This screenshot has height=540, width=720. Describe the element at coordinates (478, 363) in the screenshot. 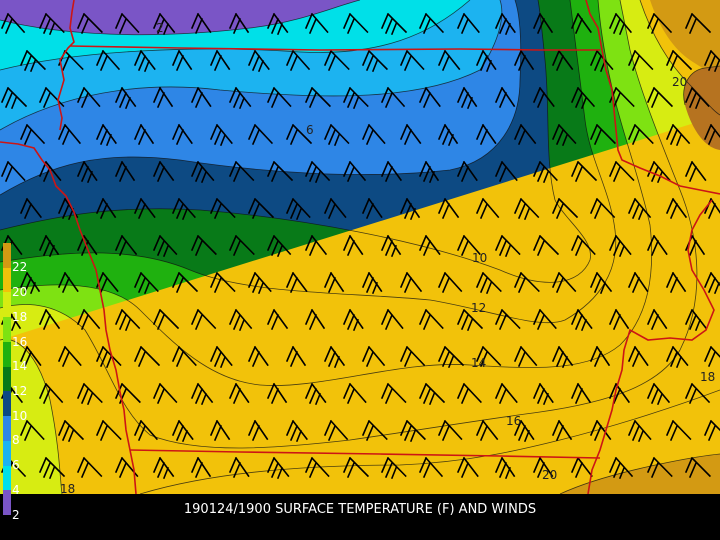

I see `contour-label-14: 14` at that location.